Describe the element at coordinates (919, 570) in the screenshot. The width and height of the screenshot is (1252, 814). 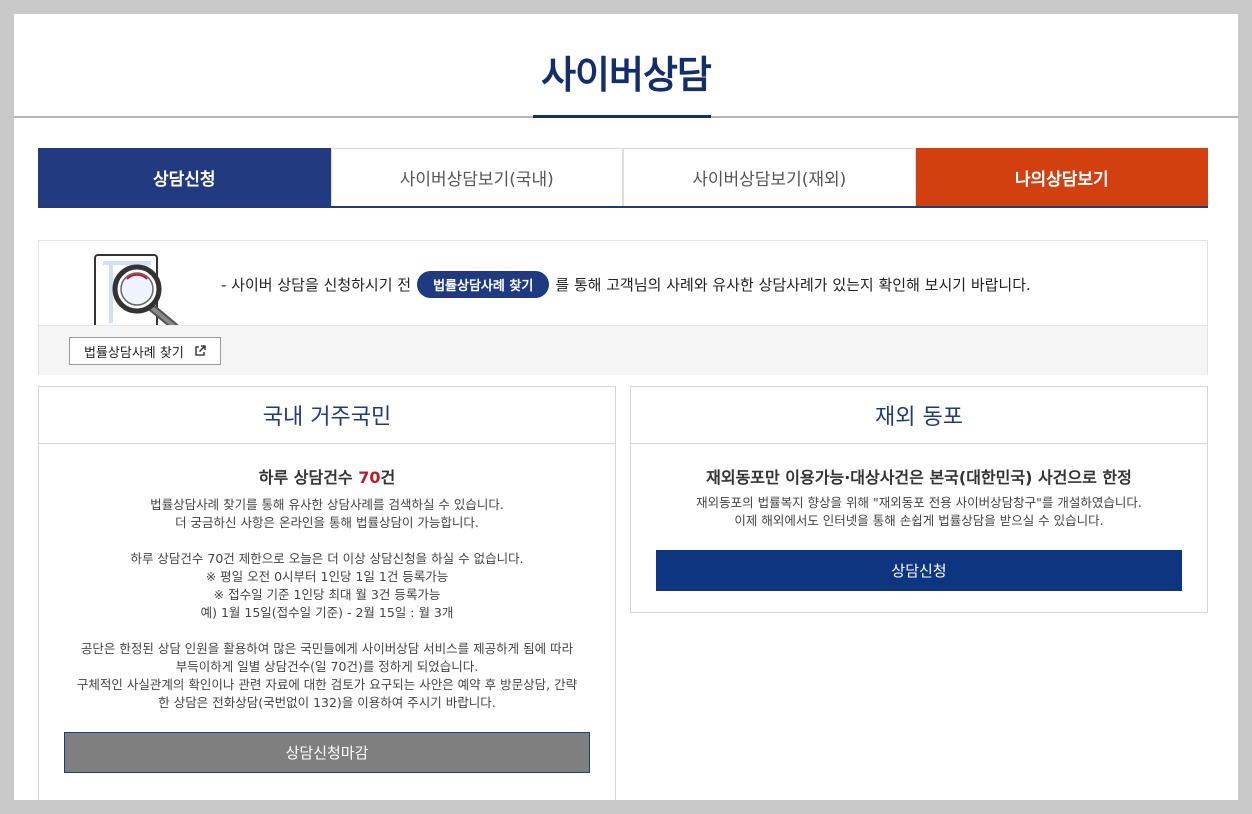
I see `overseas-apply-button: 상담신청` at that location.